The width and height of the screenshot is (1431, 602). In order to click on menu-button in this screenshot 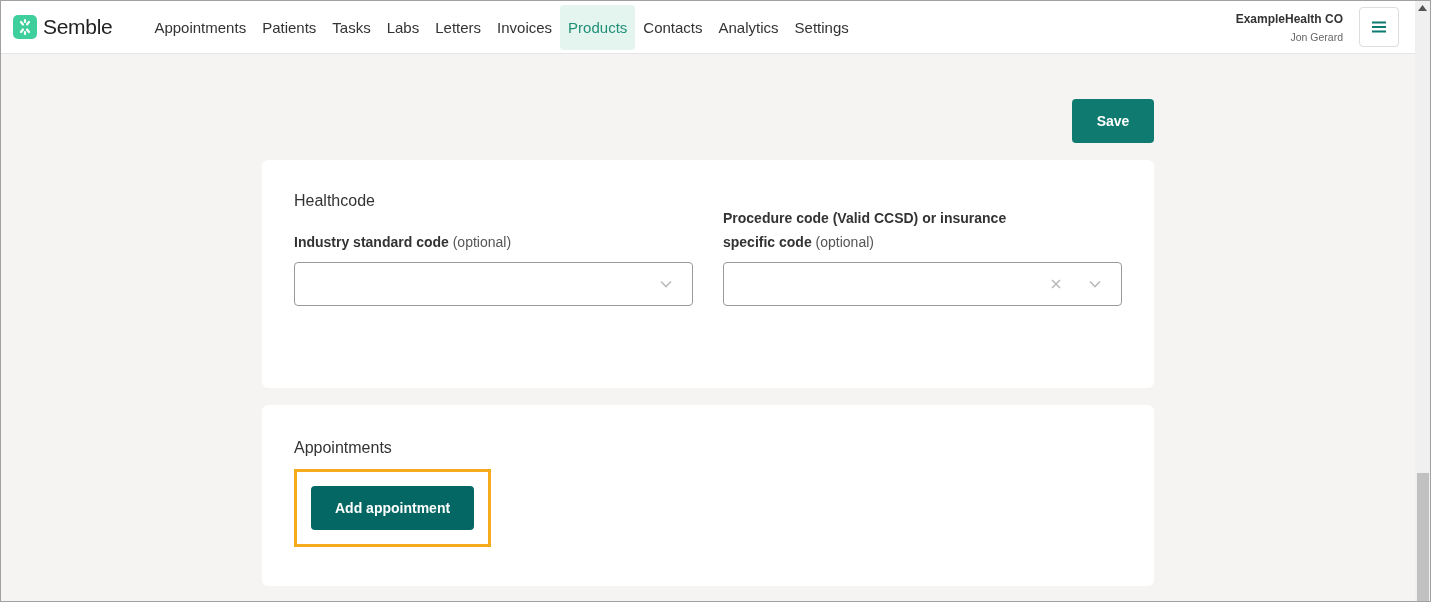, I will do `click(1379, 27)`.